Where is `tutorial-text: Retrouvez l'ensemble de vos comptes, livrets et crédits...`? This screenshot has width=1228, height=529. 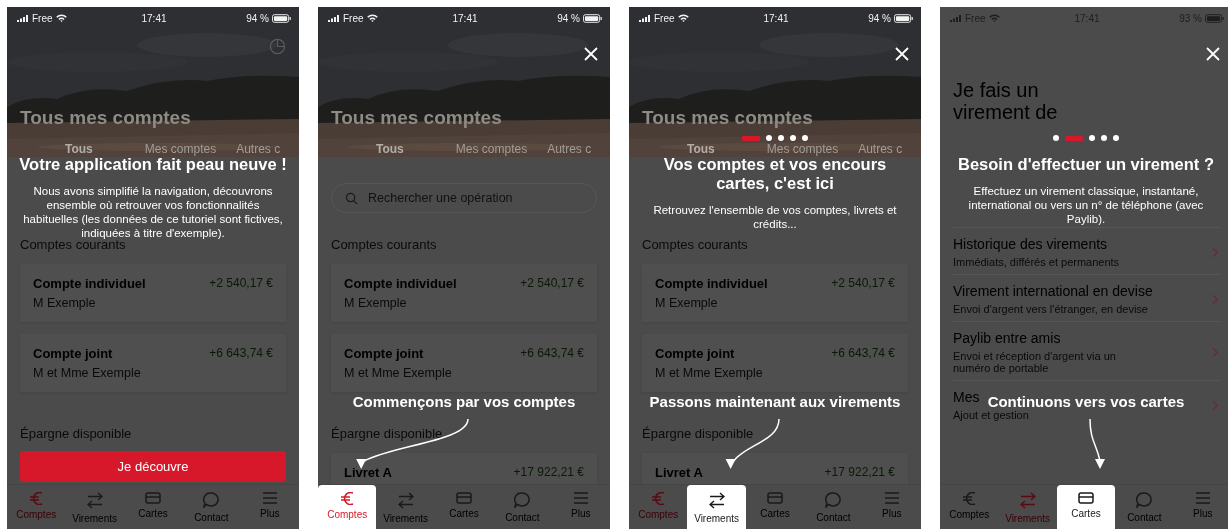
tutorial-text: Retrouvez l'ensemble de vos comptes, livrets et crédits... is located at coordinates (775, 217).